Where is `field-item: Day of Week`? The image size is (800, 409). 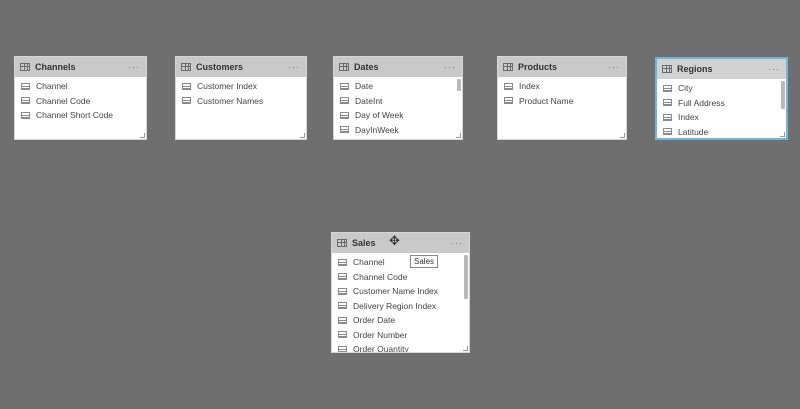
field-item: Day of Week is located at coordinates (398, 115).